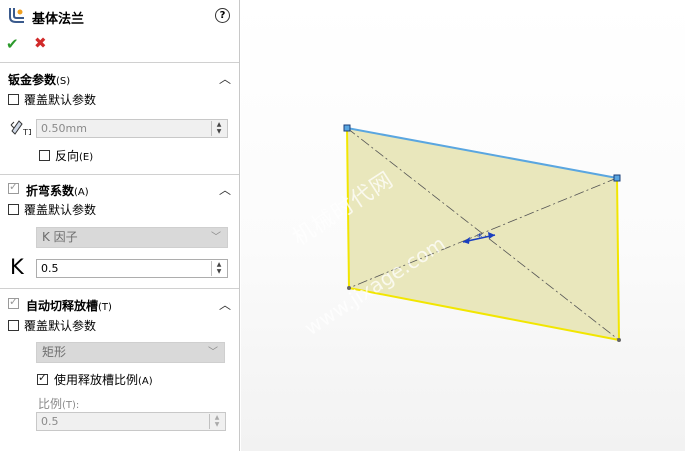  I want to click on section-sheet-metal-params: 钣金参数(S) ︿, so click(119, 78).